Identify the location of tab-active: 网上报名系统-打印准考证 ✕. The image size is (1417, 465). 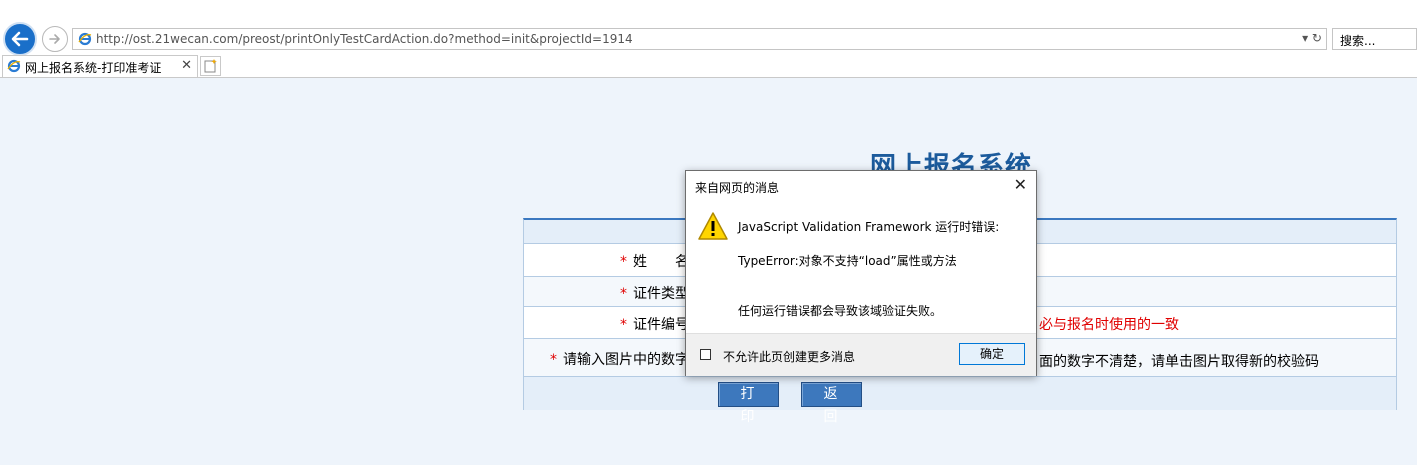
(100, 66).